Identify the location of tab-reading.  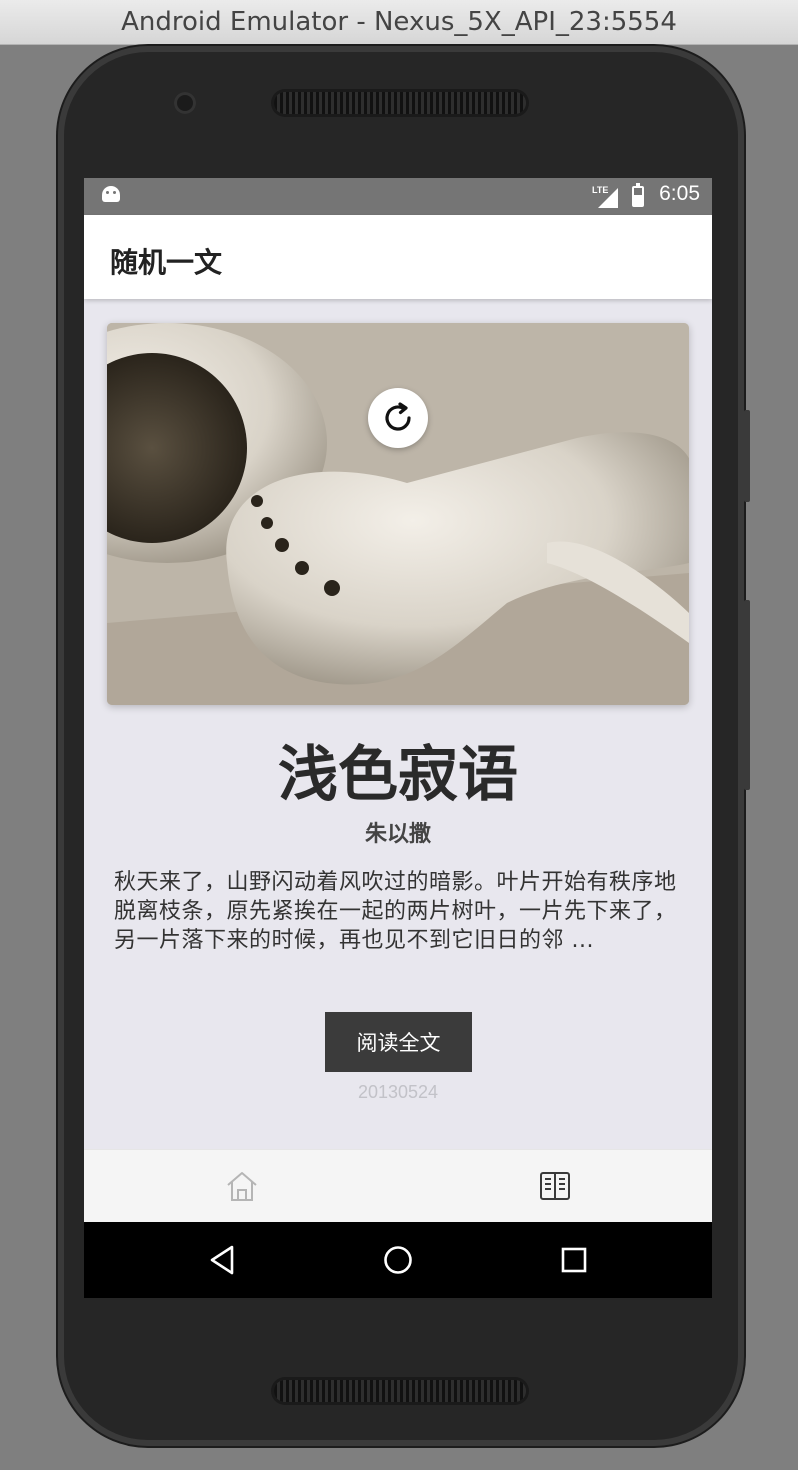
(555, 1186).